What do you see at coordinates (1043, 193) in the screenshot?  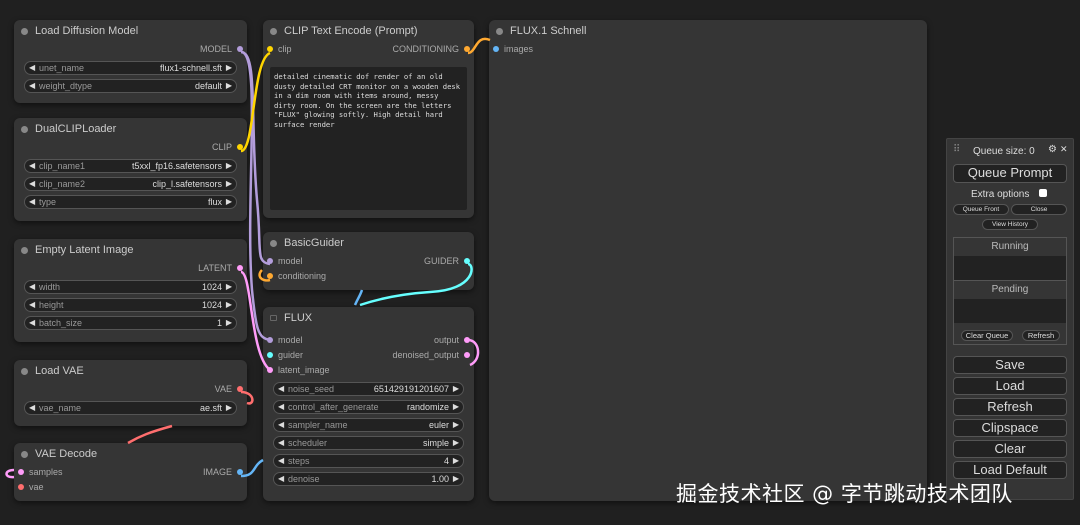 I see `extra-options-checkbox` at bounding box center [1043, 193].